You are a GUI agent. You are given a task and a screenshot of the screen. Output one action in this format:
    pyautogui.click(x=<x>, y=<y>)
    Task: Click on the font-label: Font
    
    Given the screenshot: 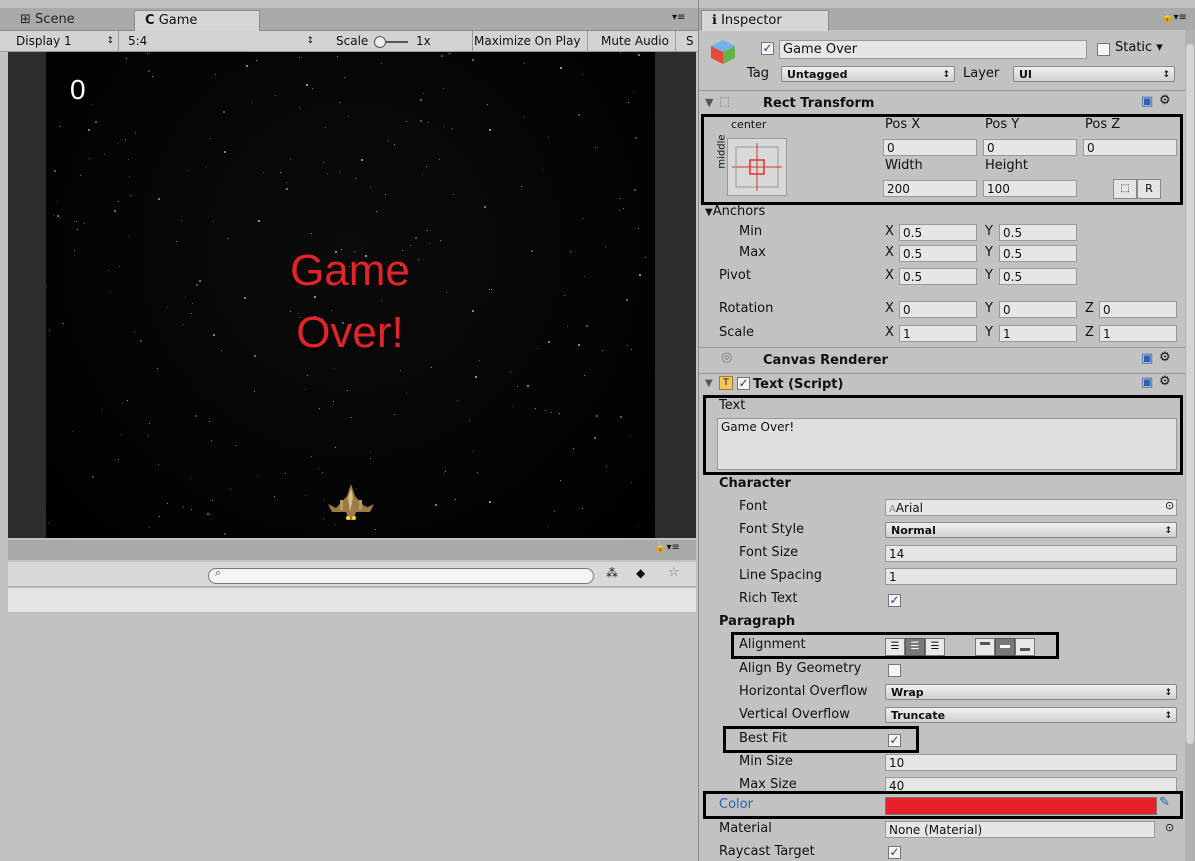 What is the action you would take?
    pyautogui.click(x=753, y=506)
    